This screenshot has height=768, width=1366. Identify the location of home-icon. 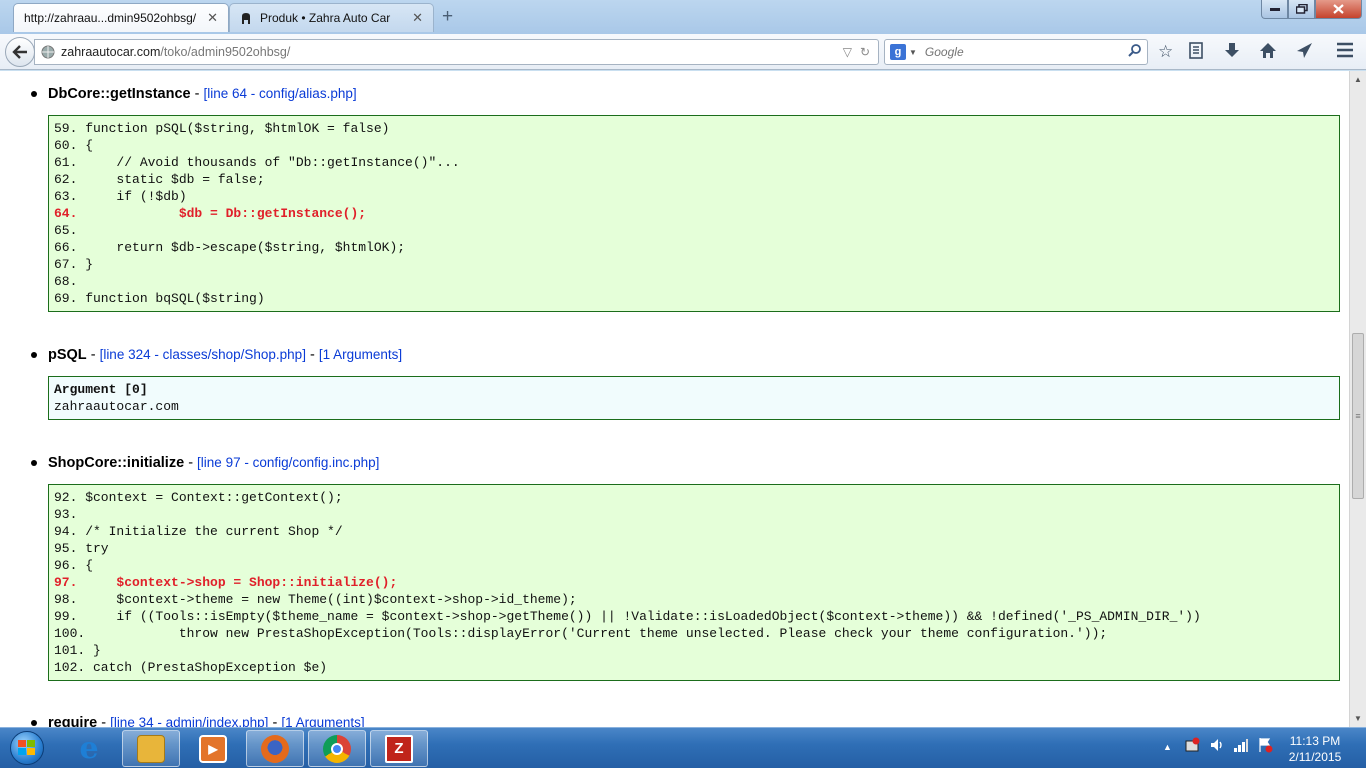
(1268, 53).